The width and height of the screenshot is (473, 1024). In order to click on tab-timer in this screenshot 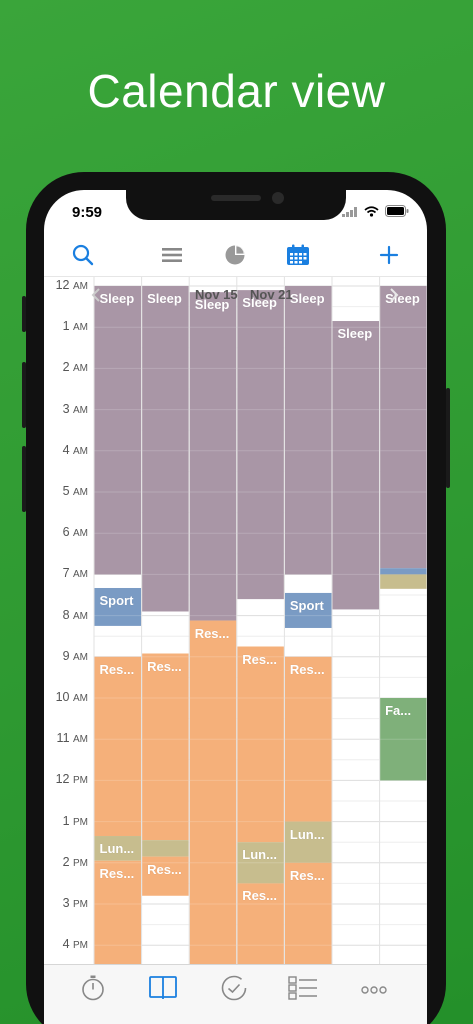, I will do `click(93, 990)`.